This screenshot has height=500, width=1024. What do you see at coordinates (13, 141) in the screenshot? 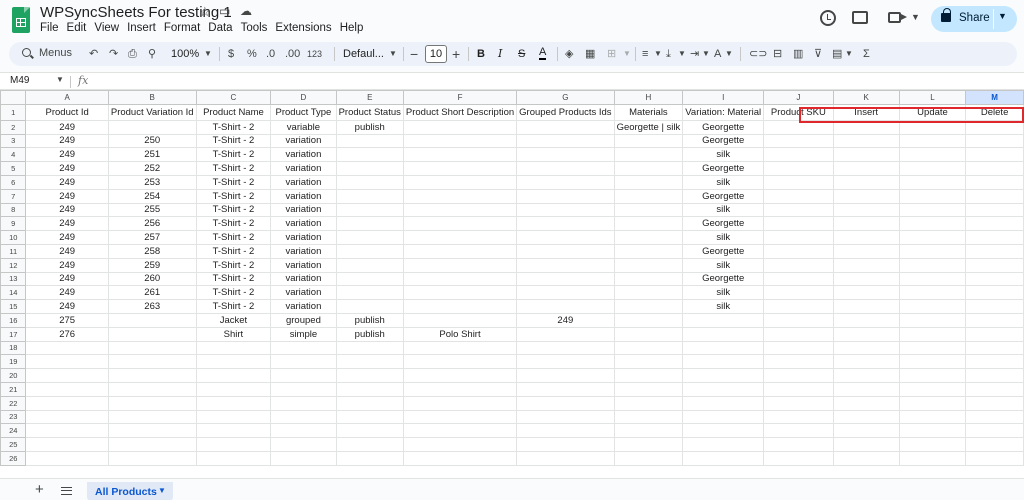
I see `row-header: 3` at bounding box center [13, 141].